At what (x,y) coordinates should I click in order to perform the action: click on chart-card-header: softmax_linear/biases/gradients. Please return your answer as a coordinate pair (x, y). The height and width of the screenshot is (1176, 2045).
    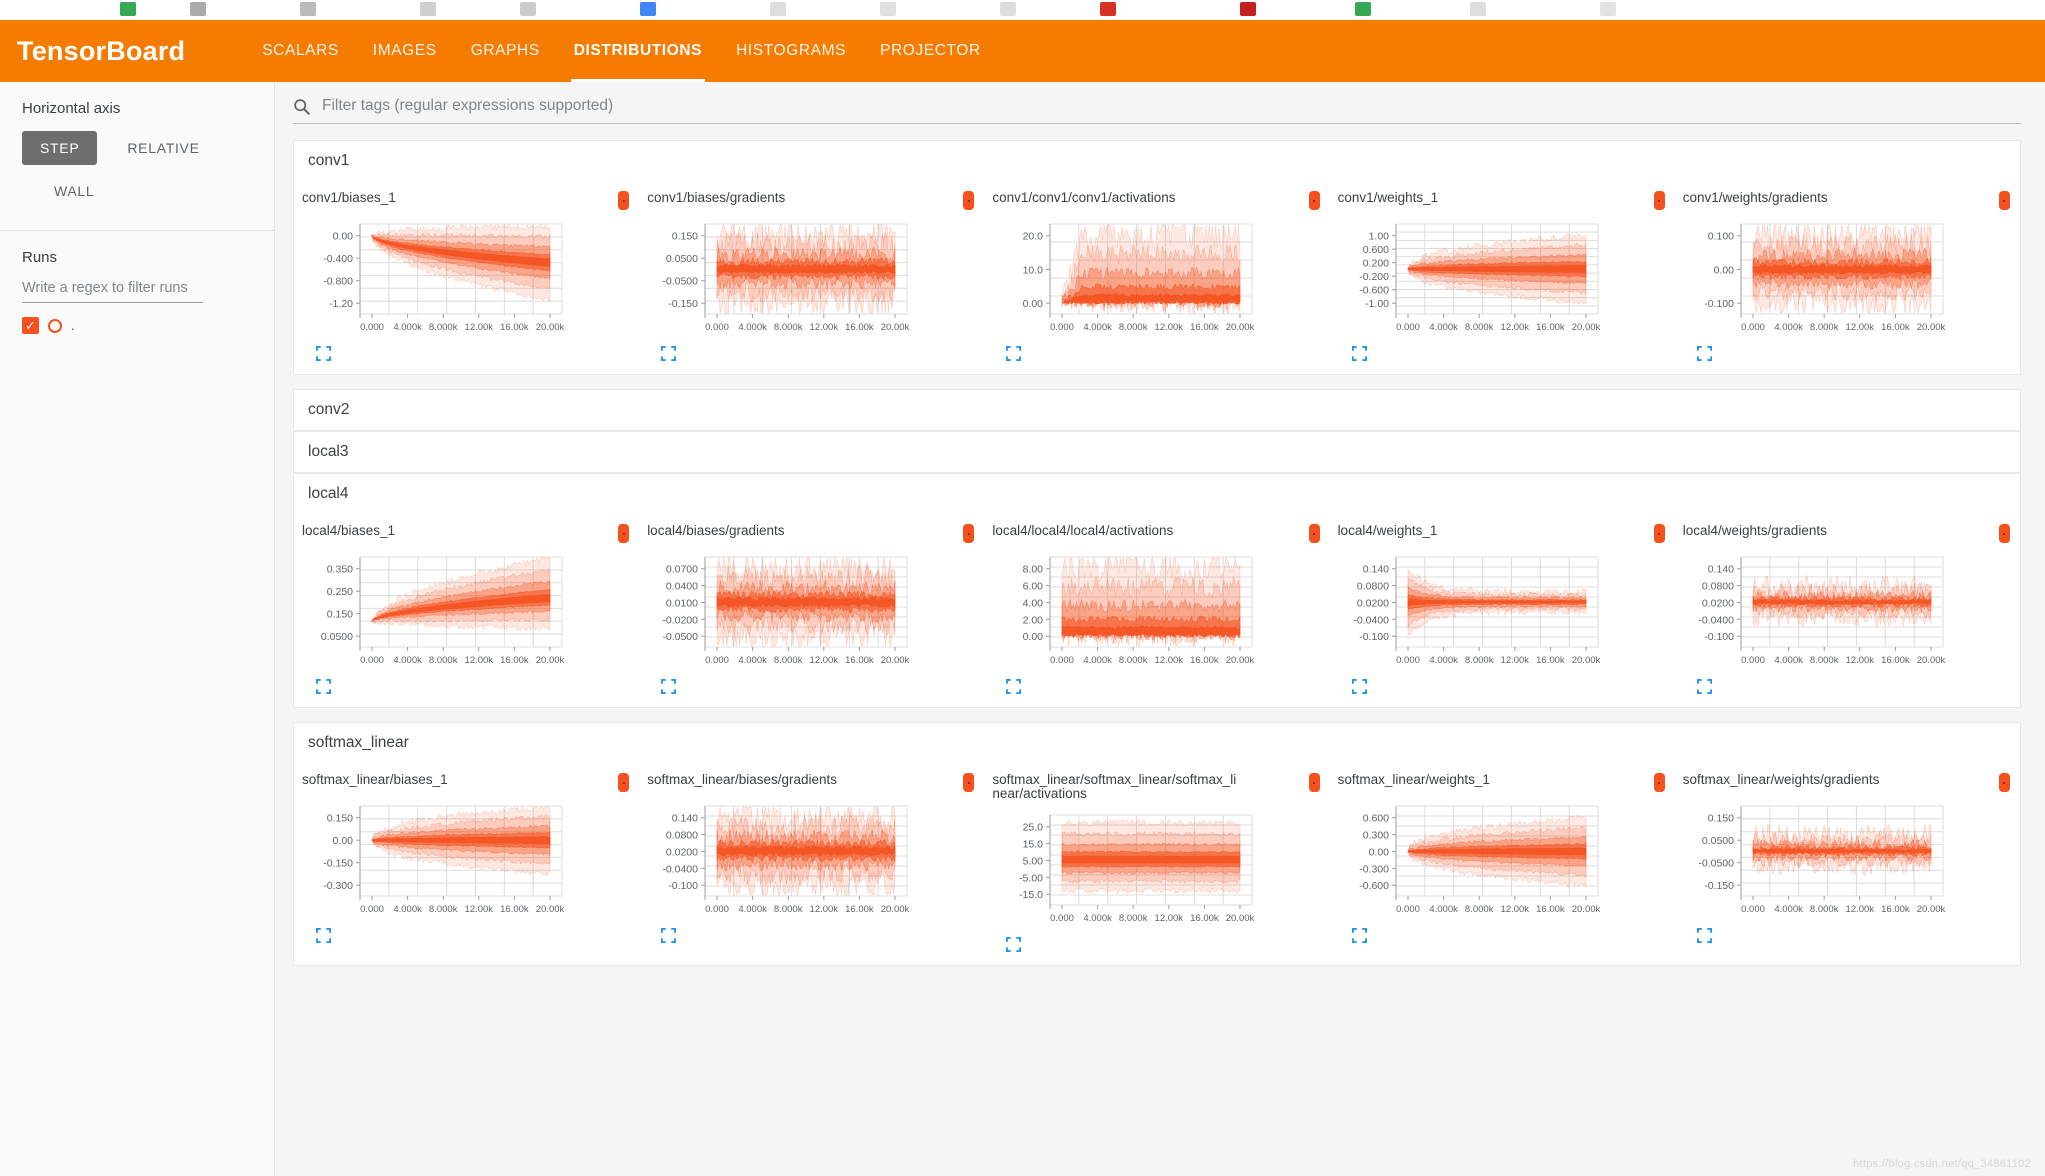
    Looking at the image, I should click on (812, 782).